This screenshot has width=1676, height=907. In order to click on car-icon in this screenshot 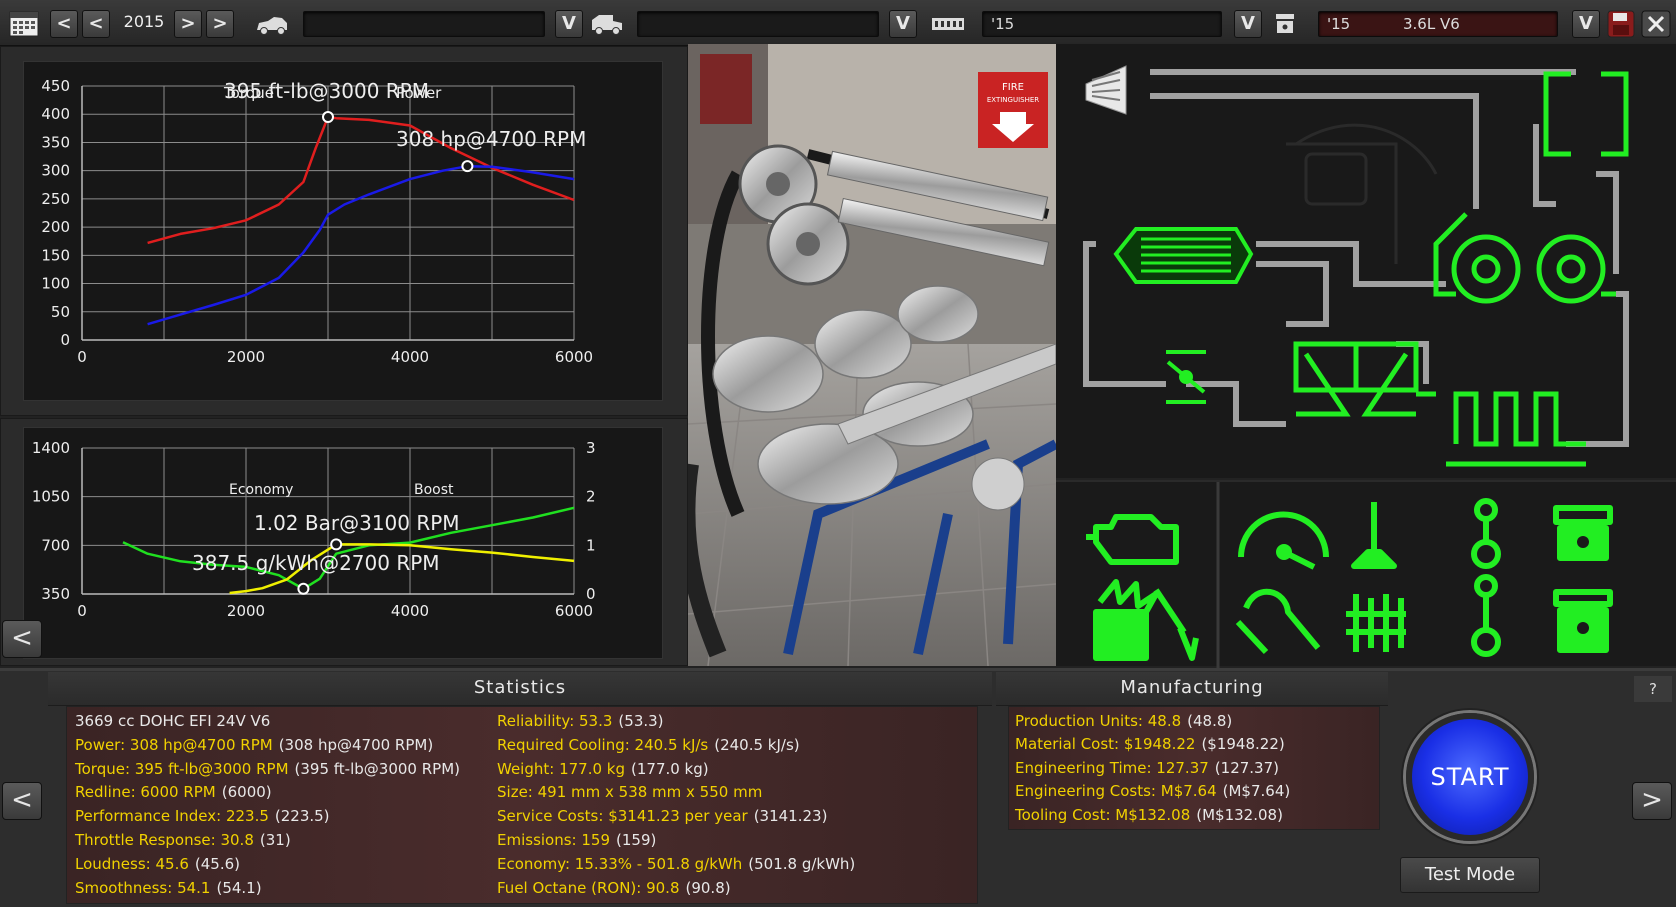, I will do `click(272, 24)`.